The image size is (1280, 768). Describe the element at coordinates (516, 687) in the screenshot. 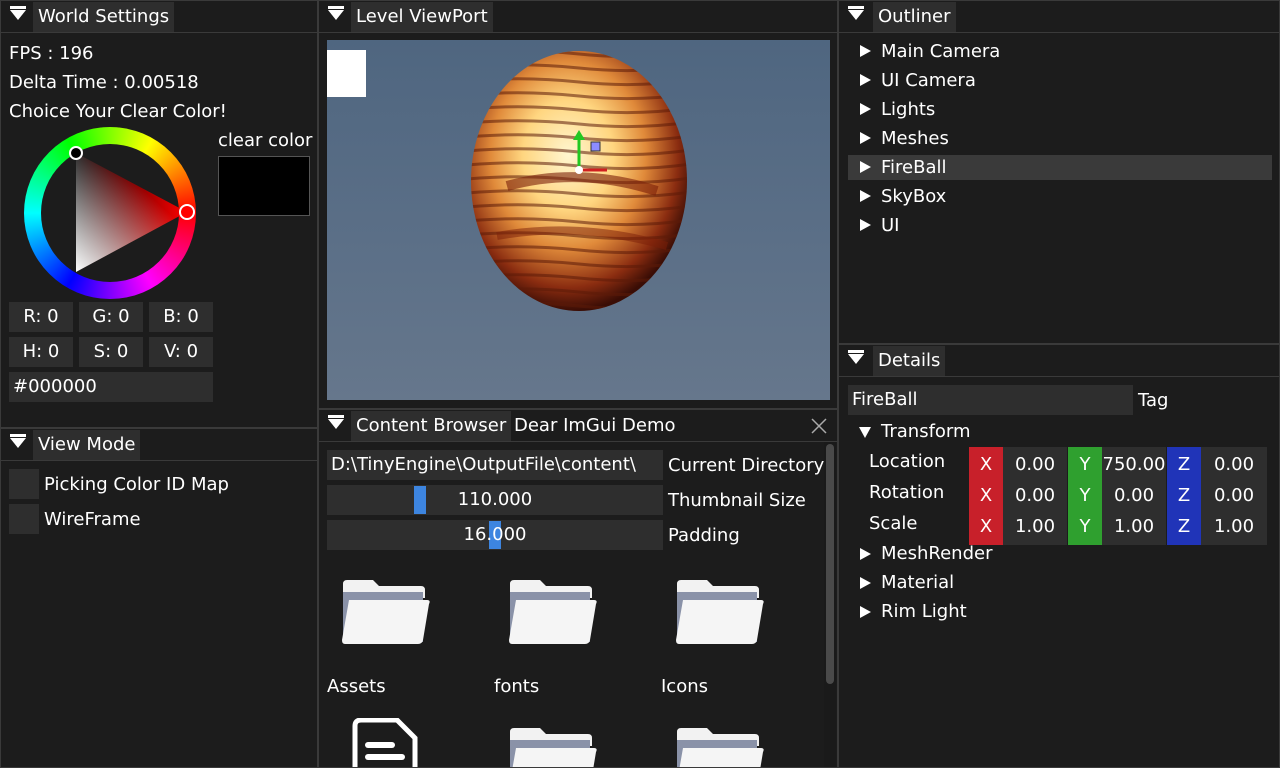

I see `folder-label: fonts` at that location.